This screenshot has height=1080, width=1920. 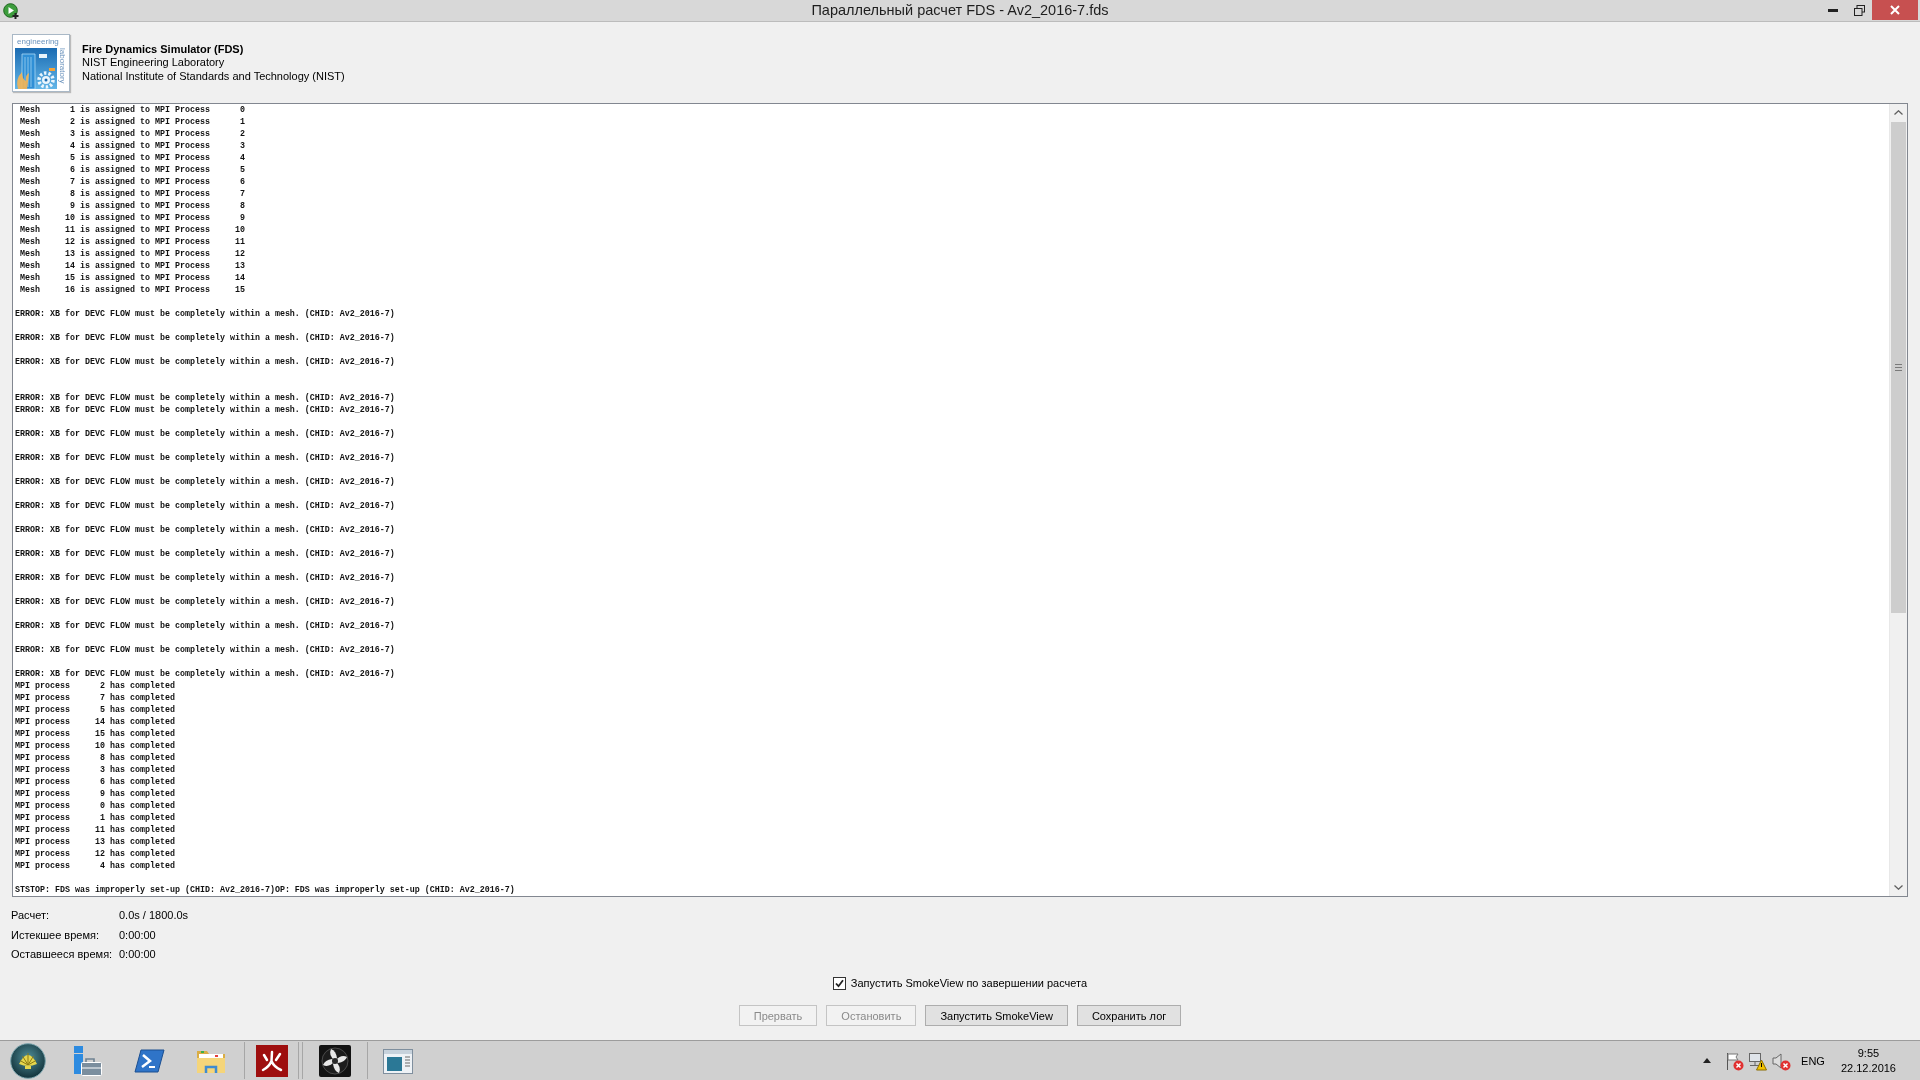 What do you see at coordinates (95, 866) in the screenshot?
I see `log-line: MPI process 4 has completed` at bounding box center [95, 866].